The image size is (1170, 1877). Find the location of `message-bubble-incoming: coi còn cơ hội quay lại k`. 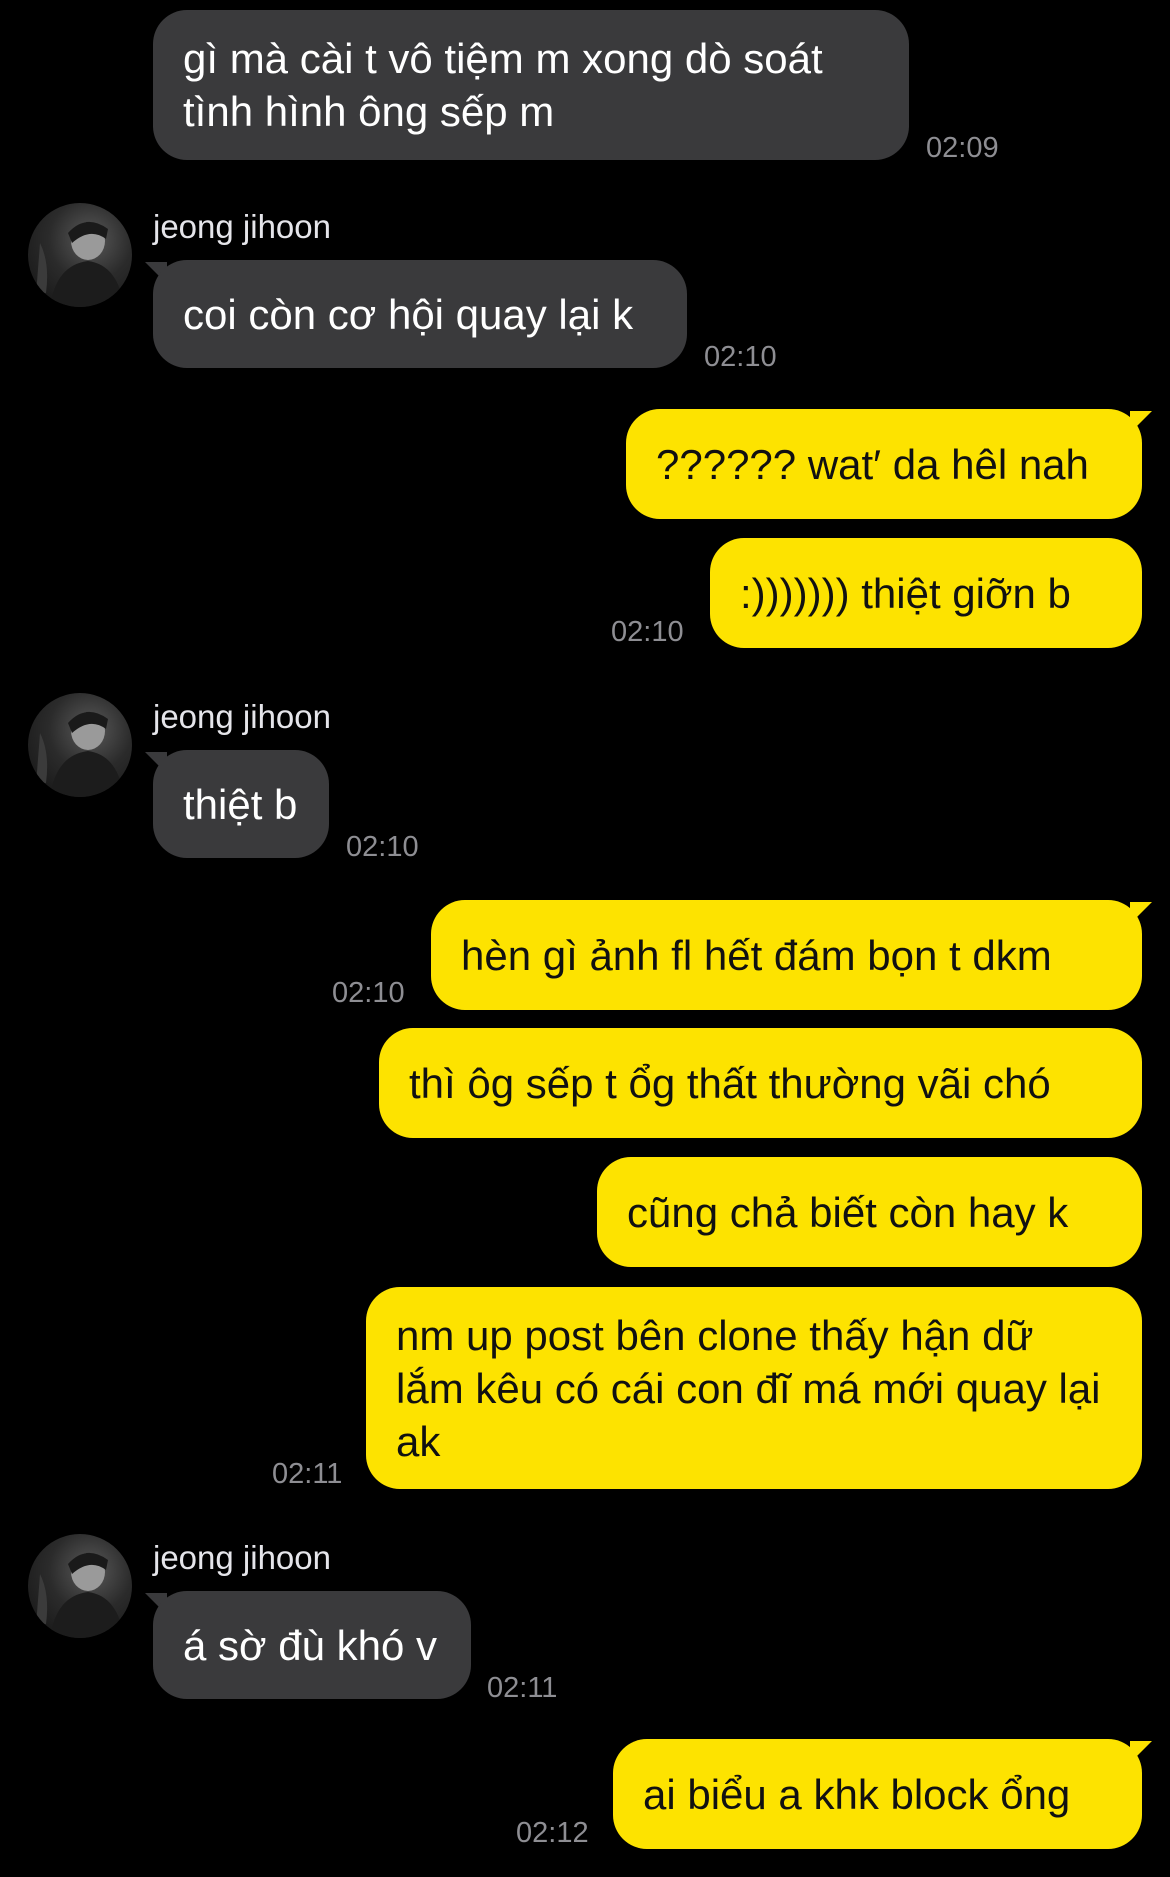

message-bubble-incoming: coi còn cơ hội quay lại k is located at coordinates (420, 314).